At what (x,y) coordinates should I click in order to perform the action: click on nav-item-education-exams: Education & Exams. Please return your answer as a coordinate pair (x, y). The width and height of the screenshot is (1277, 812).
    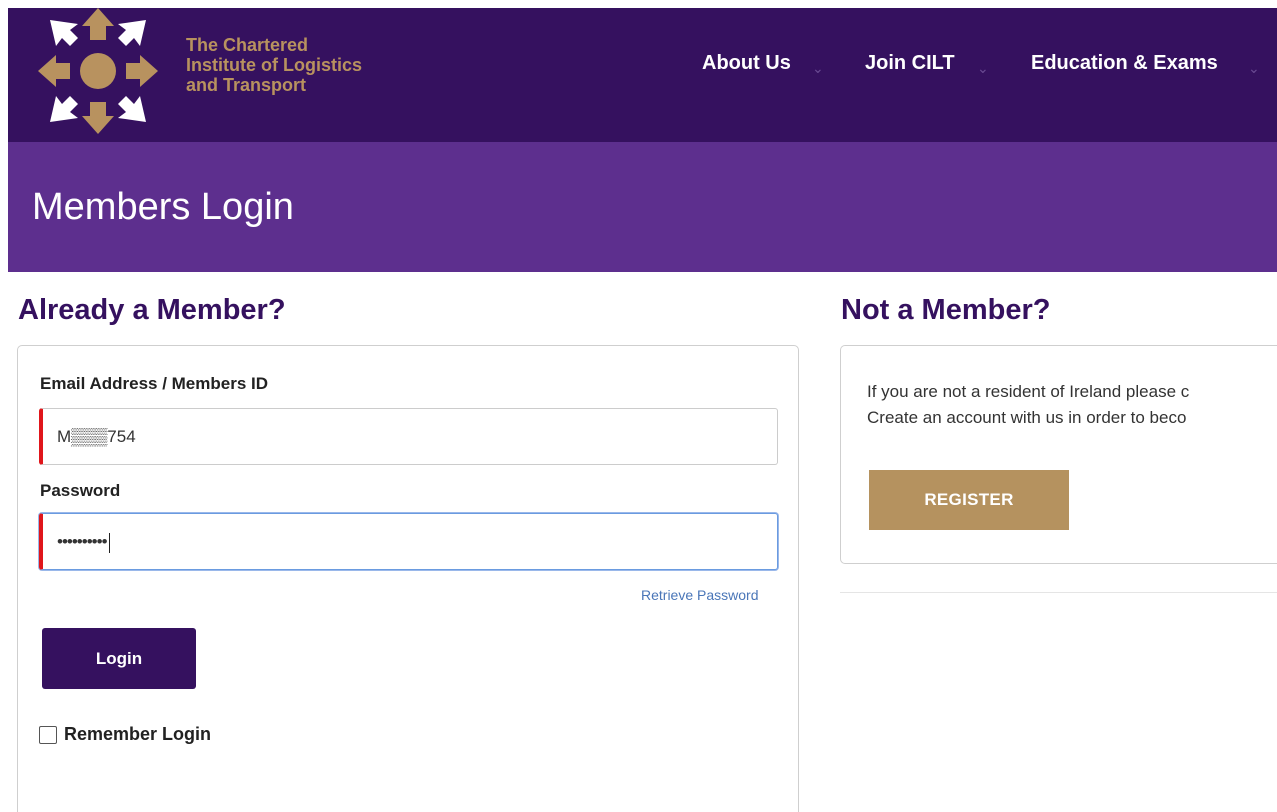
    Looking at the image, I should click on (1124, 63).